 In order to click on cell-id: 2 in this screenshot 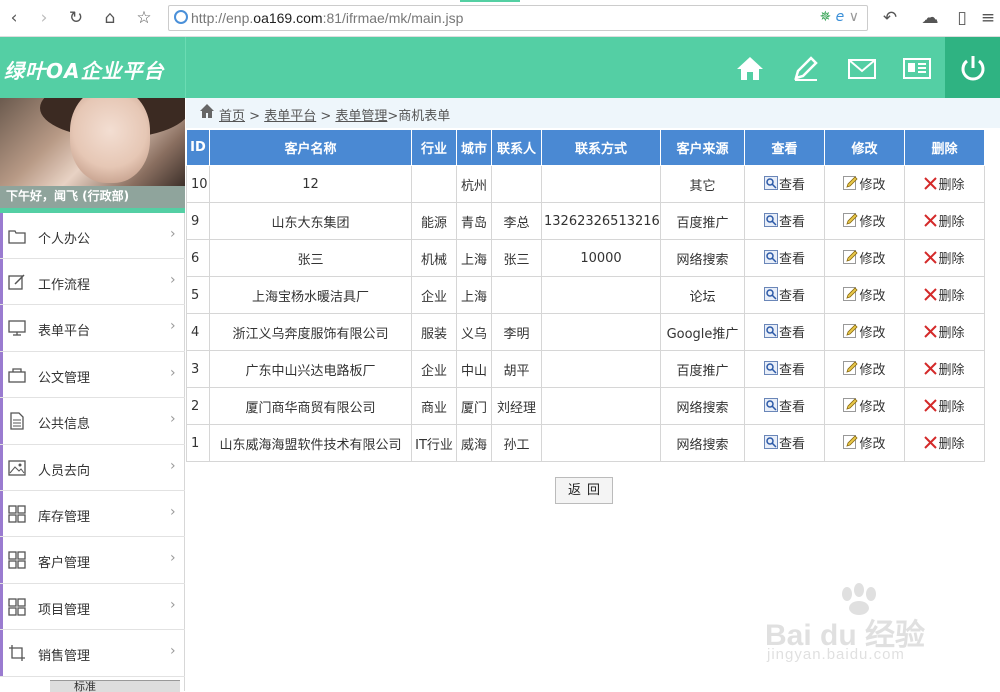, I will do `click(198, 406)`.